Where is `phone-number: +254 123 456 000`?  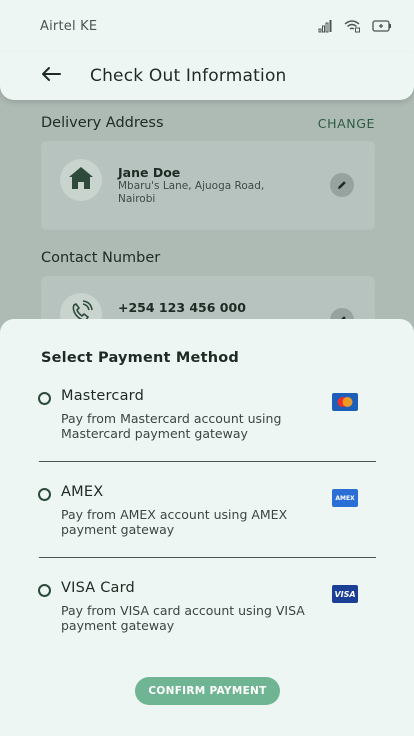 phone-number: +254 123 456 000 is located at coordinates (182, 307).